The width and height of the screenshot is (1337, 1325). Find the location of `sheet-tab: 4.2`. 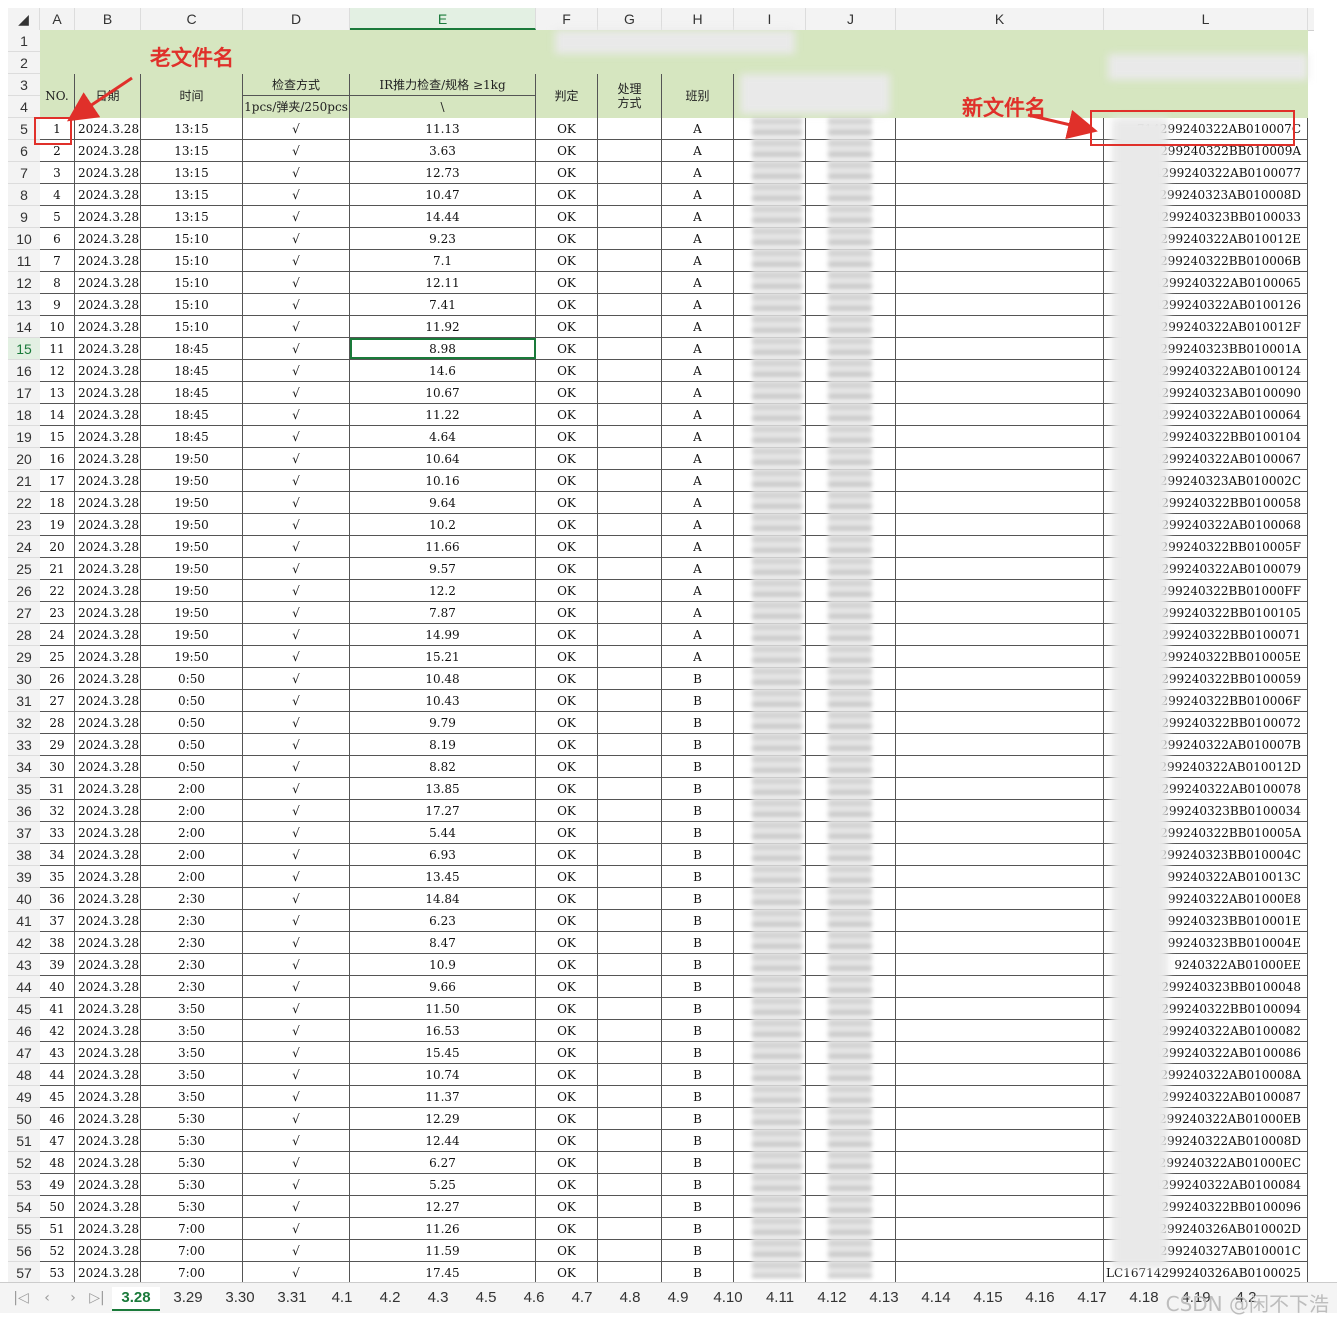

sheet-tab: 4.2 is located at coordinates (390, 1298).